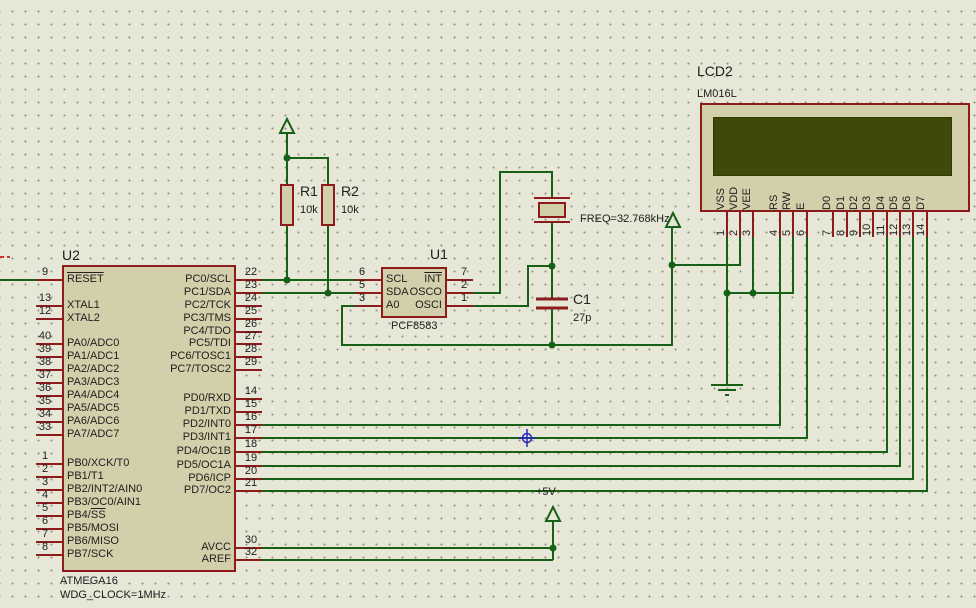 This screenshot has height=608, width=976. I want to click on u2-pin-name: PC0/SCL, so click(208, 279).